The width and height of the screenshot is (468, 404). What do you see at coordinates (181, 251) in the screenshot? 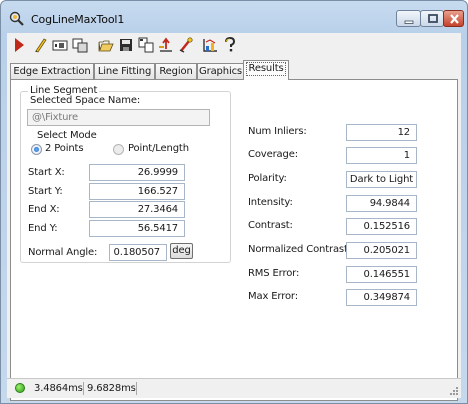
I see `angle-unit-button: deg` at bounding box center [181, 251].